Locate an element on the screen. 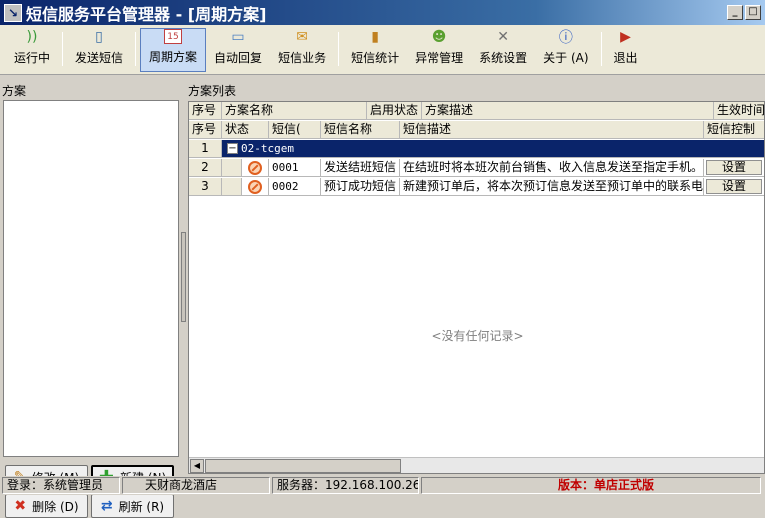 This screenshot has height=518, width=765. col-header-plan-name: 方案名称 is located at coordinates (294, 111).